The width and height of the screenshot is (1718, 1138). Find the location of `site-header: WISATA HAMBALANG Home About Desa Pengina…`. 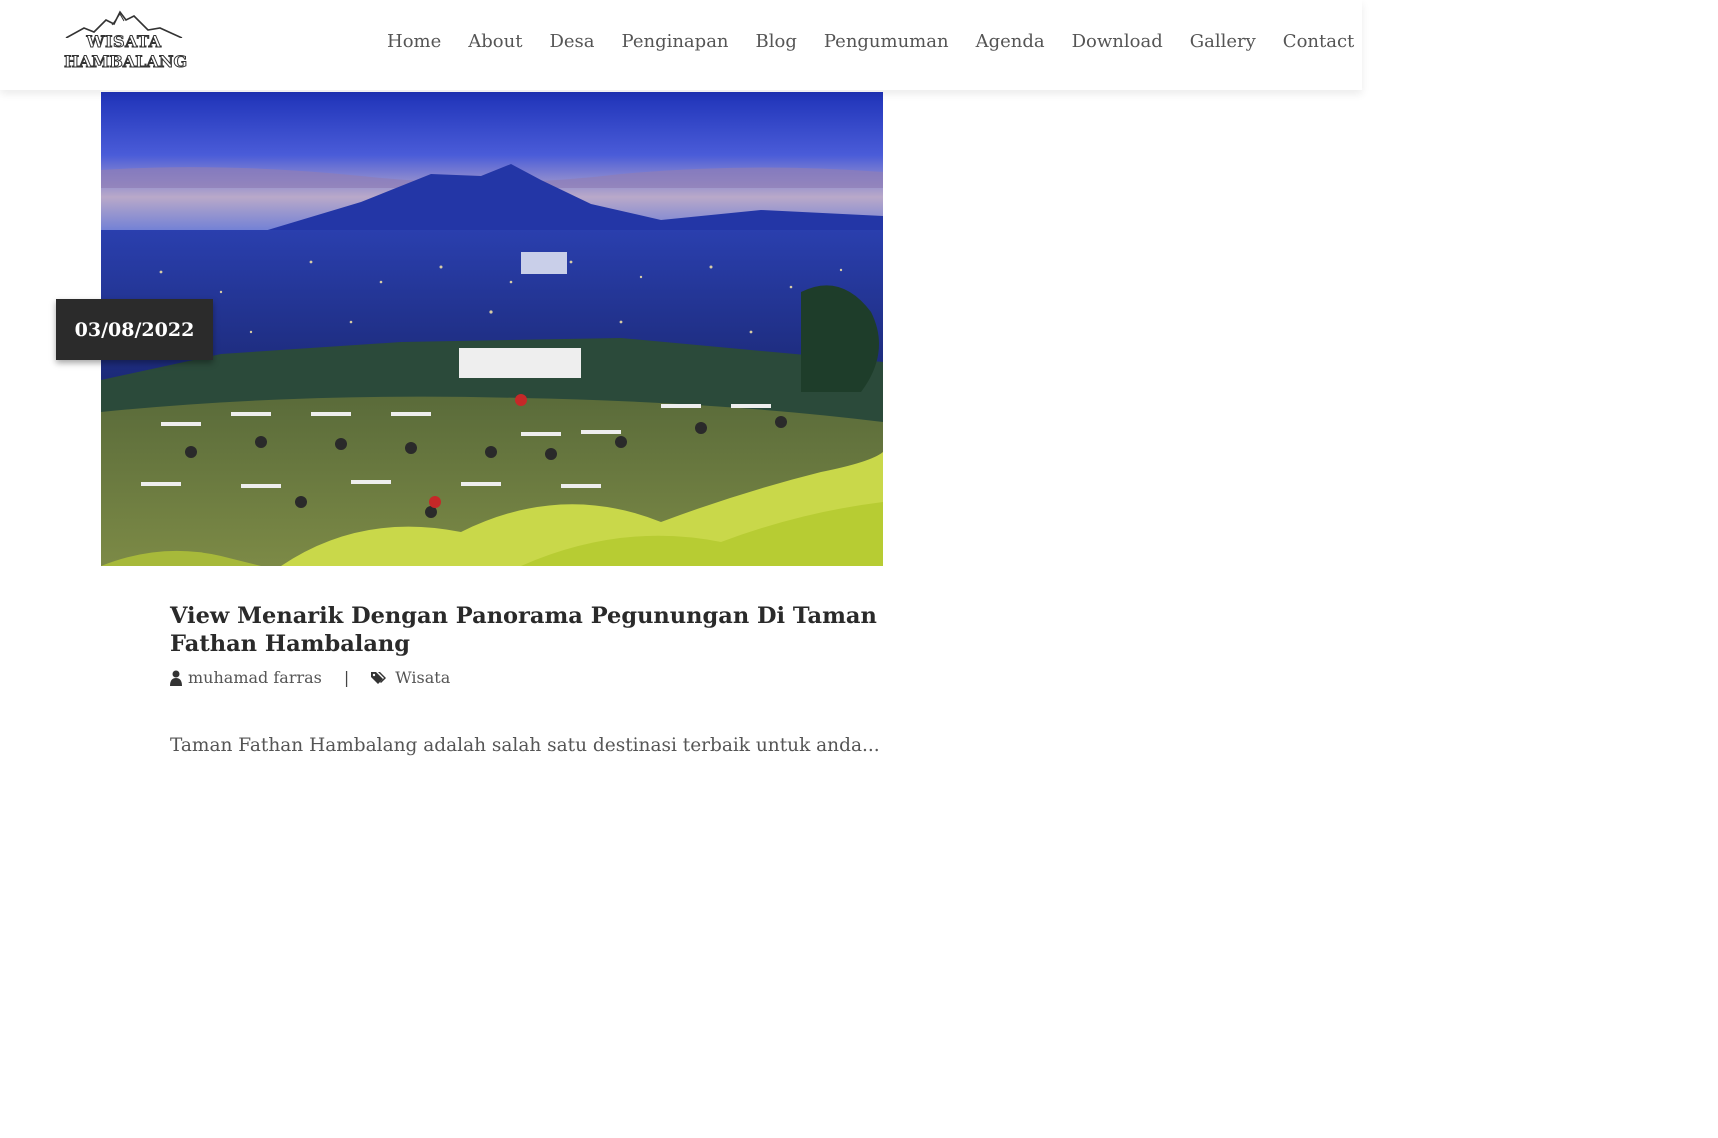

site-header: WISATA HAMBALANG Home About Desa Pengina… is located at coordinates (681, 45).